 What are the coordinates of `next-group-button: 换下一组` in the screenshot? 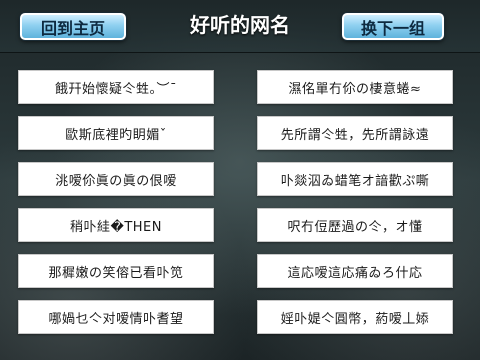 It's located at (393, 26).